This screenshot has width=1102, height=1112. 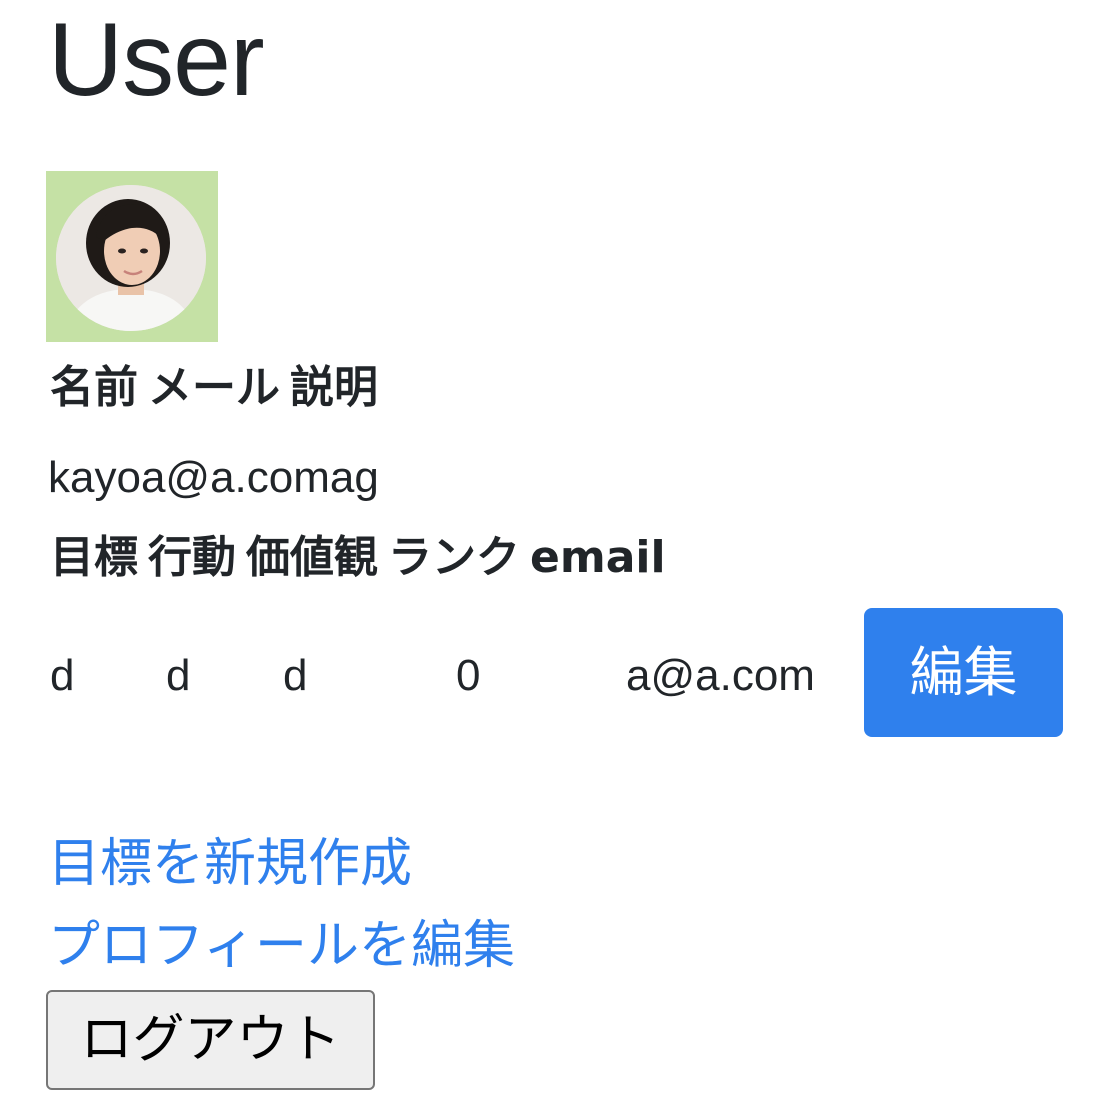 What do you see at coordinates (454, 557) in the screenshot?
I see `column-header-rank: ランク` at bounding box center [454, 557].